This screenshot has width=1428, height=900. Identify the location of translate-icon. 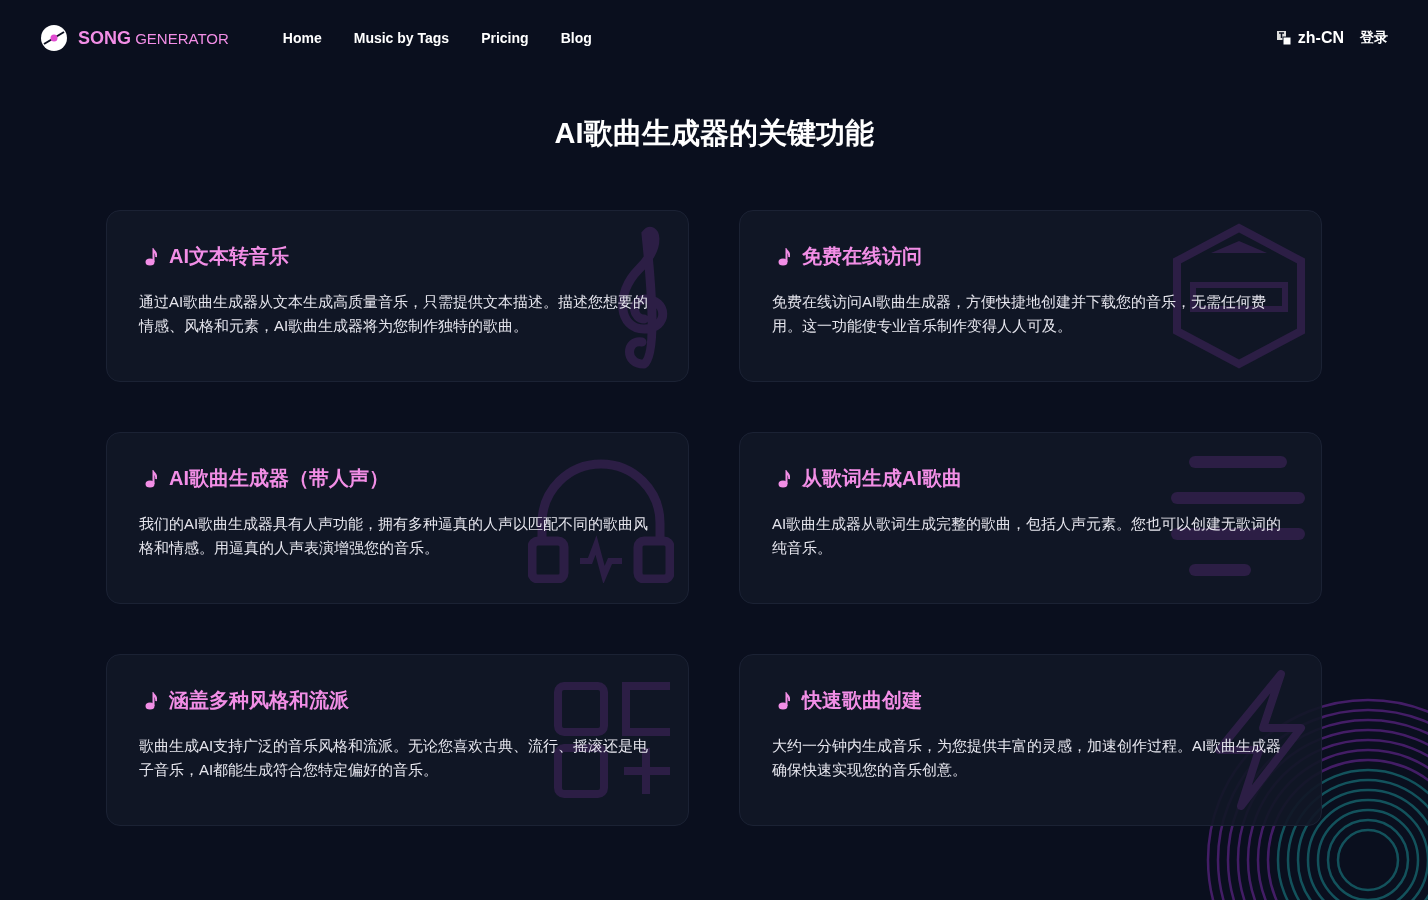
(1283, 38).